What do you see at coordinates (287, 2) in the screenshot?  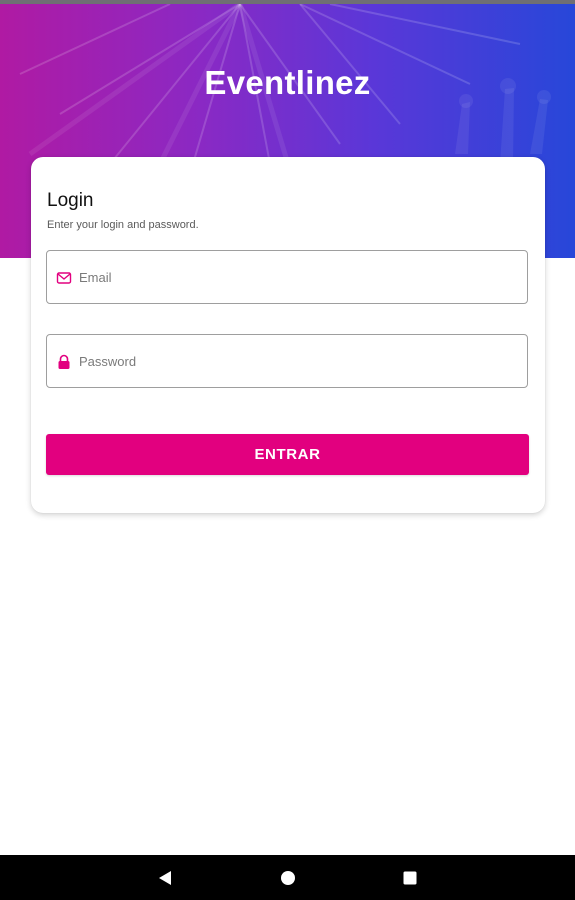 I see `status-bar` at bounding box center [287, 2].